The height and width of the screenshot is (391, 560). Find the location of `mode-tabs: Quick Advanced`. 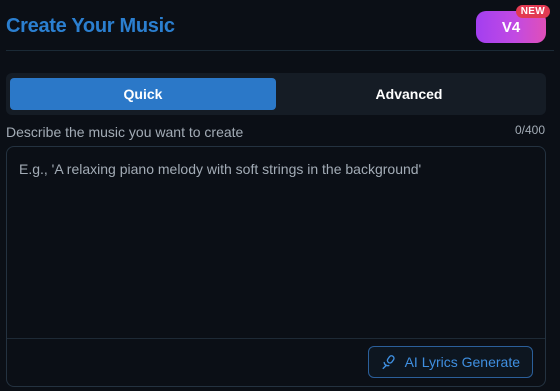

mode-tabs: Quick Advanced is located at coordinates (276, 94).